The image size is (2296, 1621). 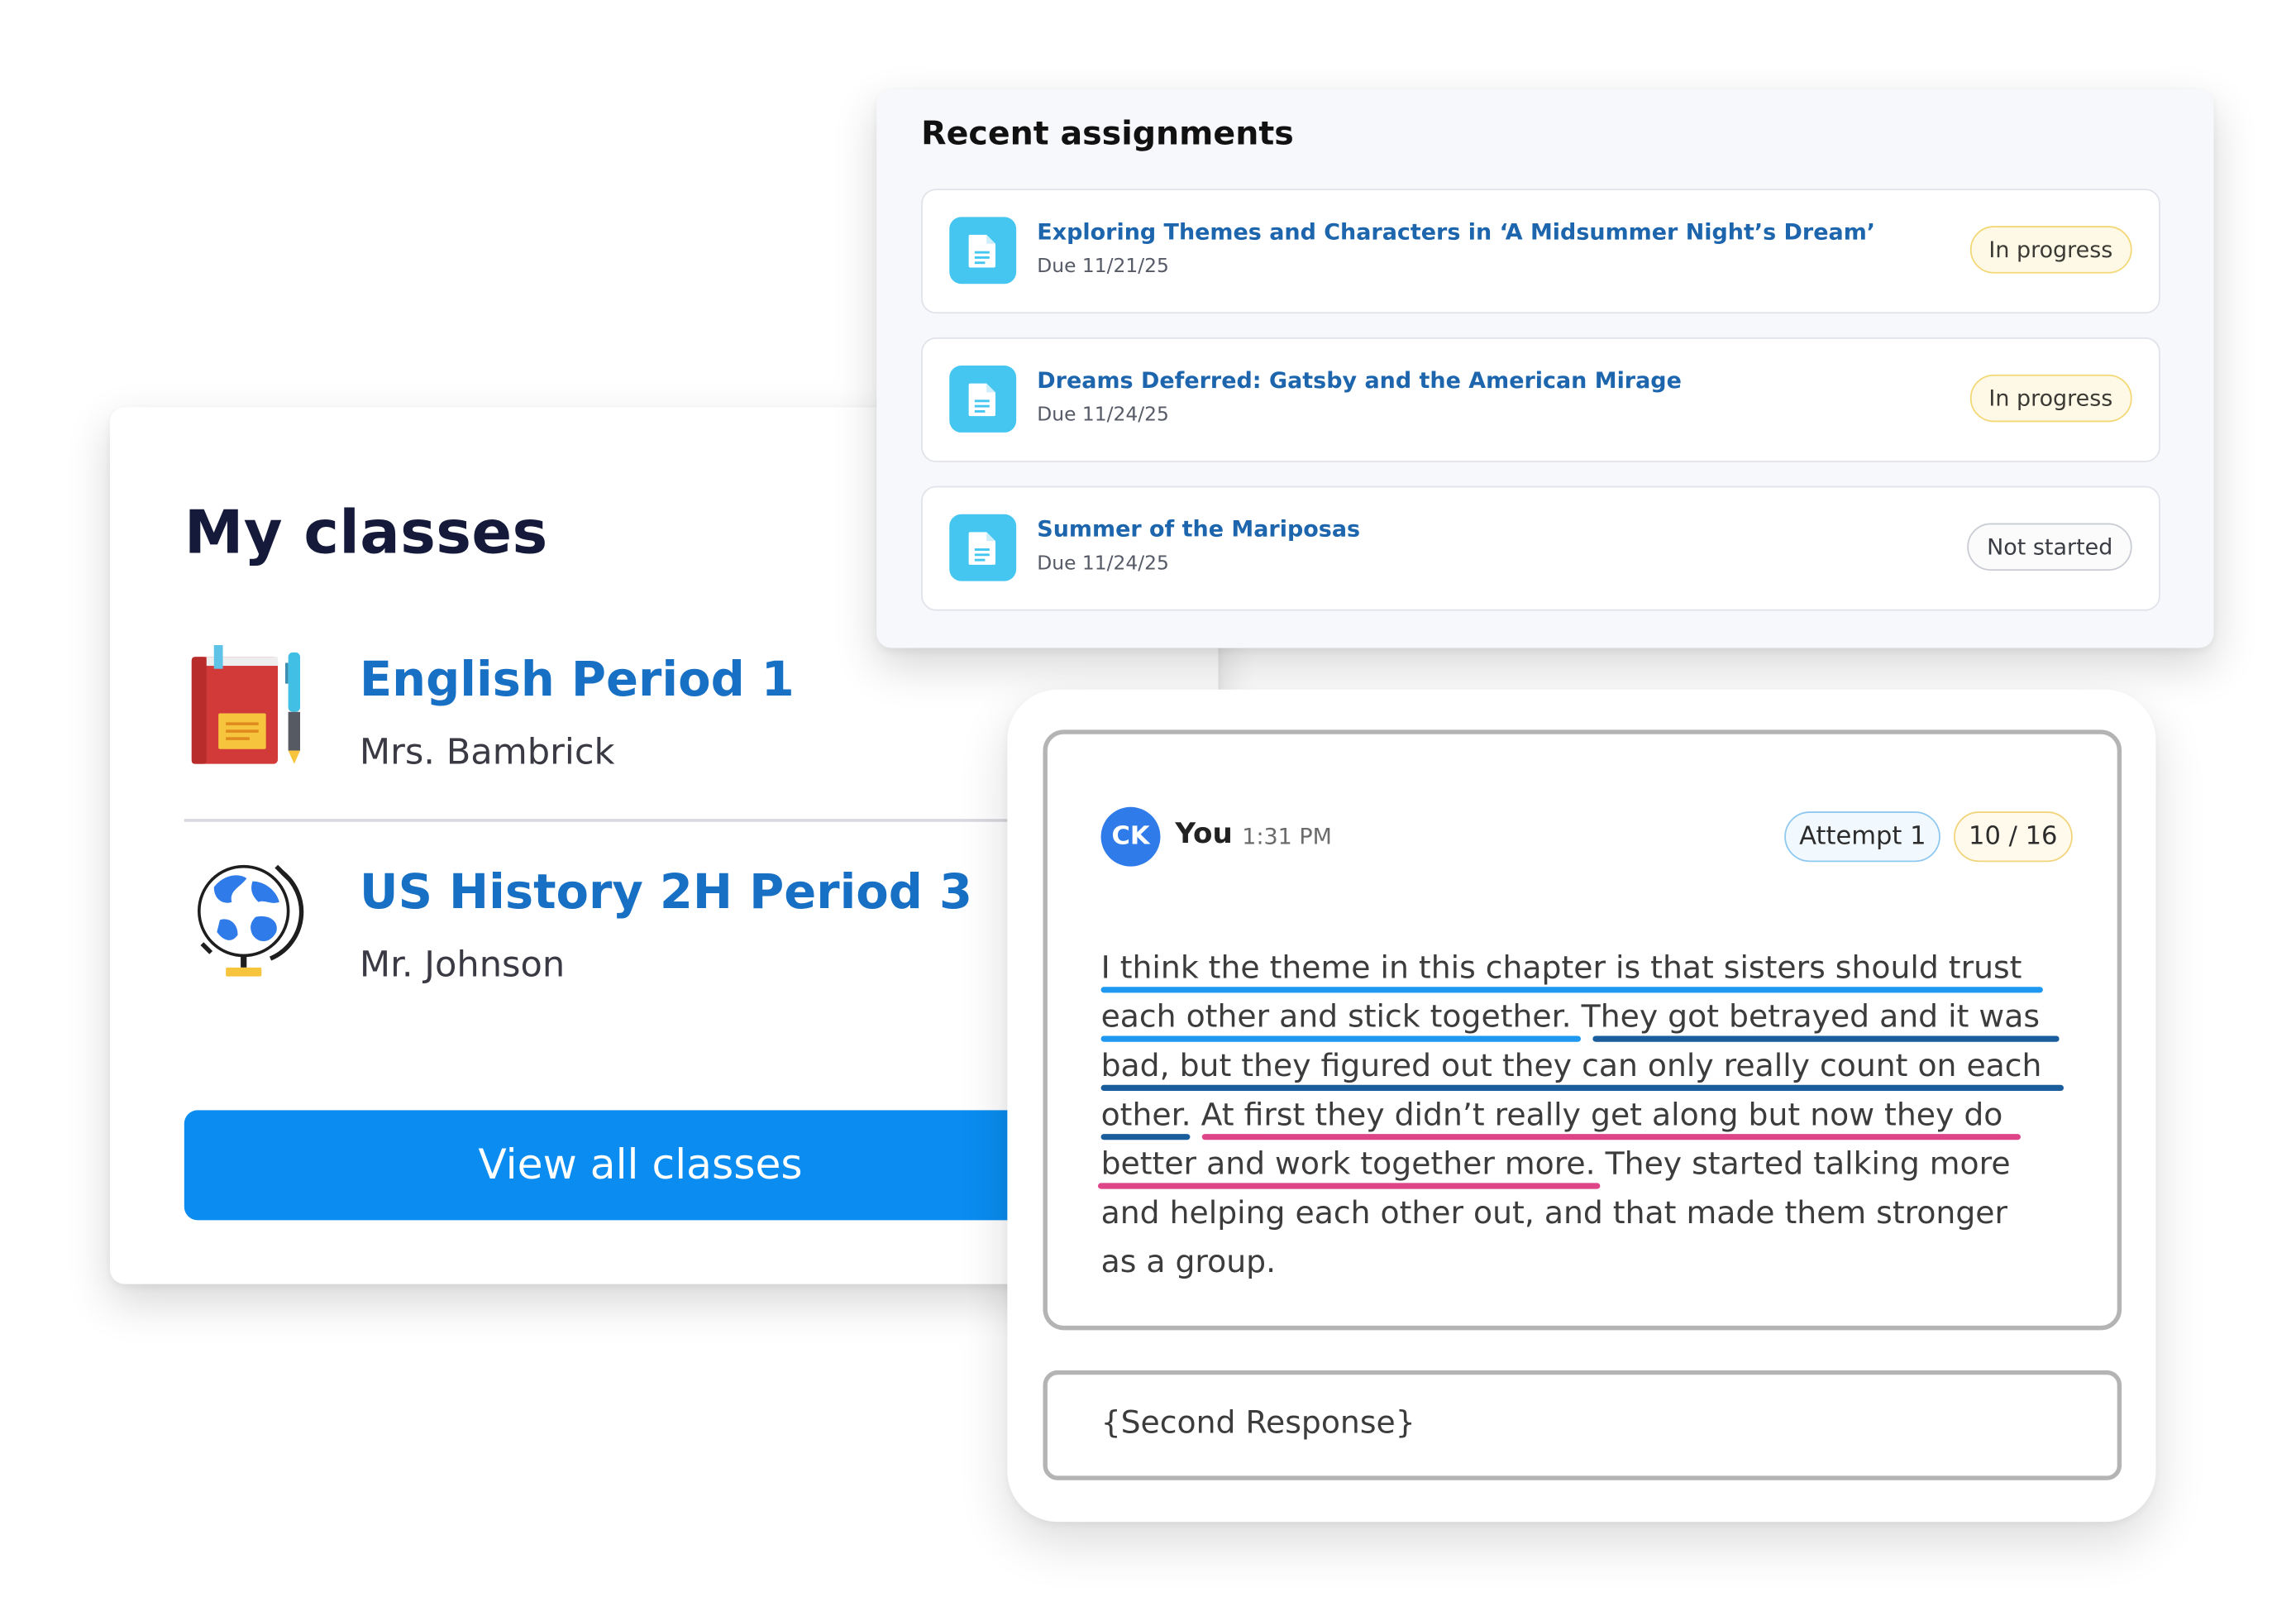 I want to click on author-name: You, so click(x=1204, y=833).